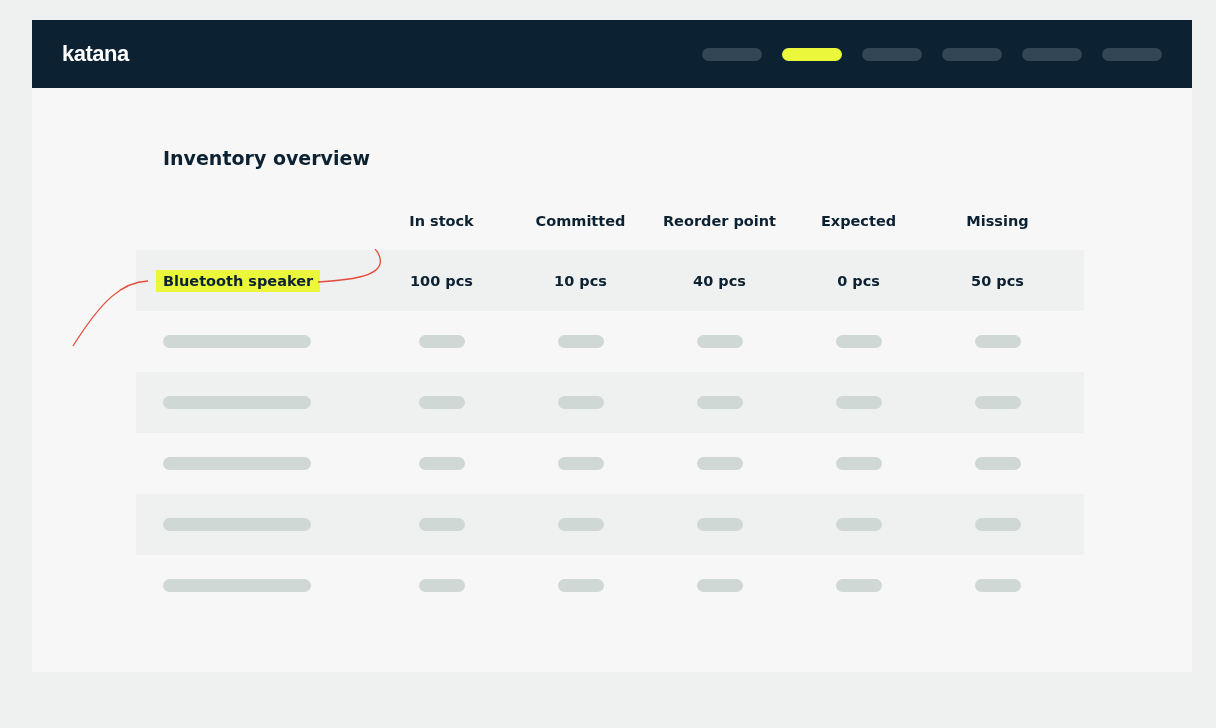 The image size is (1216, 728). What do you see at coordinates (267, 158) in the screenshot?
I see `page-title: Inventory overview` at bounding box center [267, 158].